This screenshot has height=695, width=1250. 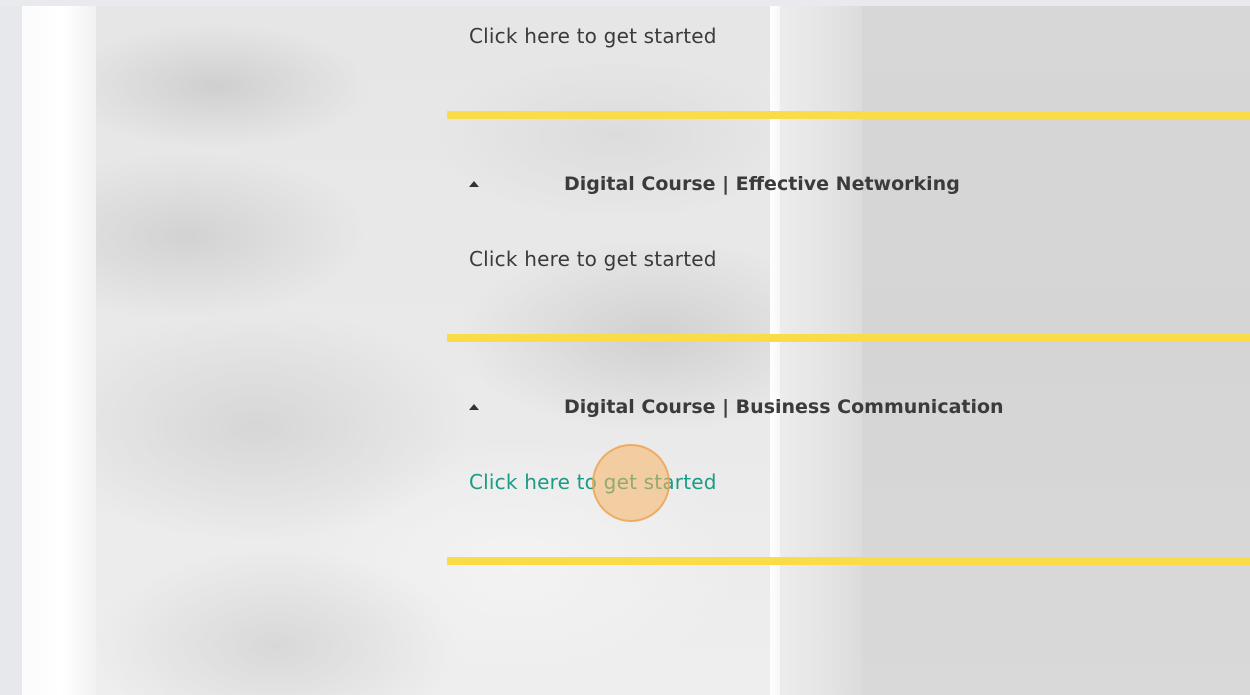 I want to click on accordion-header-business-communication: Digital Course | Business Communication, so click(x=769, y=410).